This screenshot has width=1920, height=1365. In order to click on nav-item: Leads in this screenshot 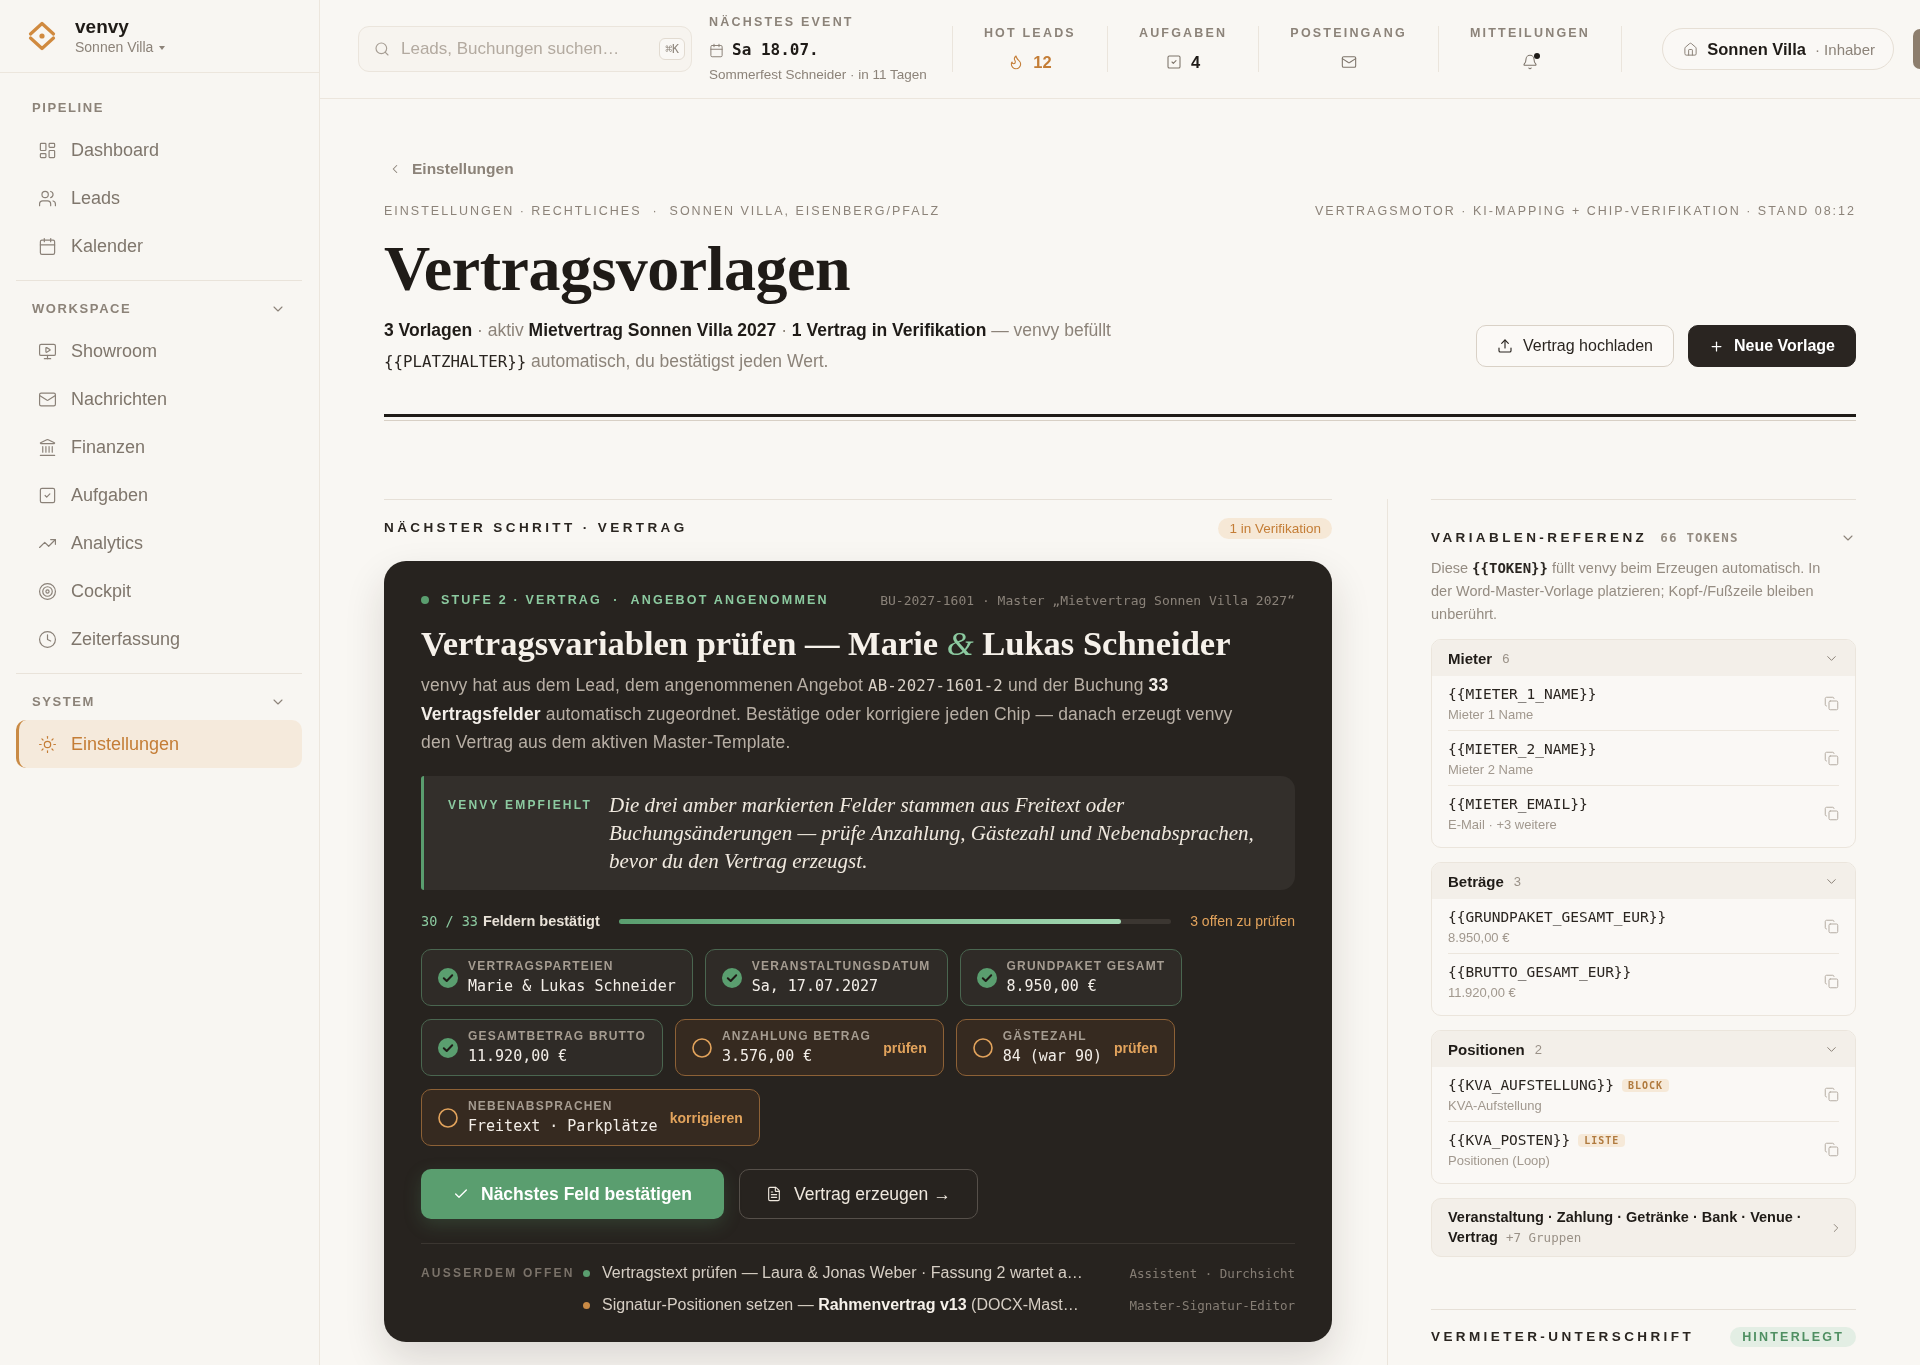, I will do `click(159, 198)`.